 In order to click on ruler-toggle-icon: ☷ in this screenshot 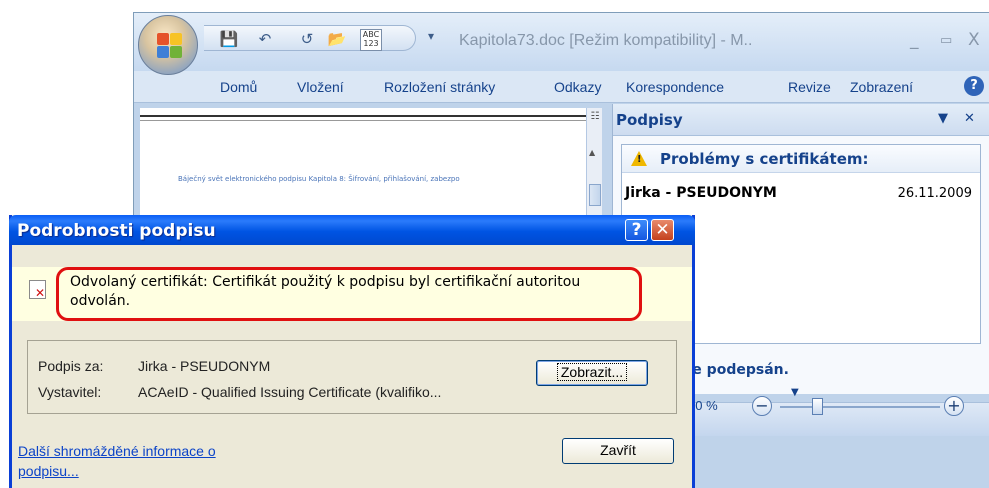, I will do `click(595, 118)`.